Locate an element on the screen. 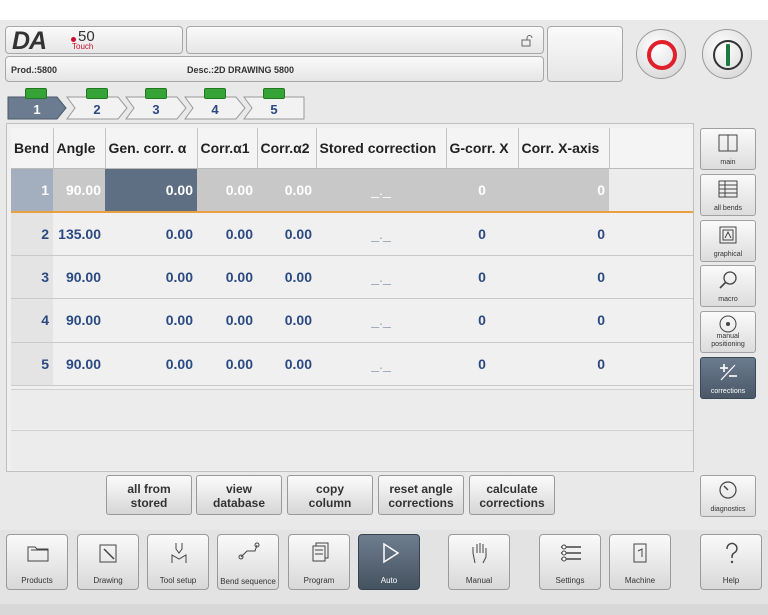  magnifier-icon is located at coordinates (728, 280).